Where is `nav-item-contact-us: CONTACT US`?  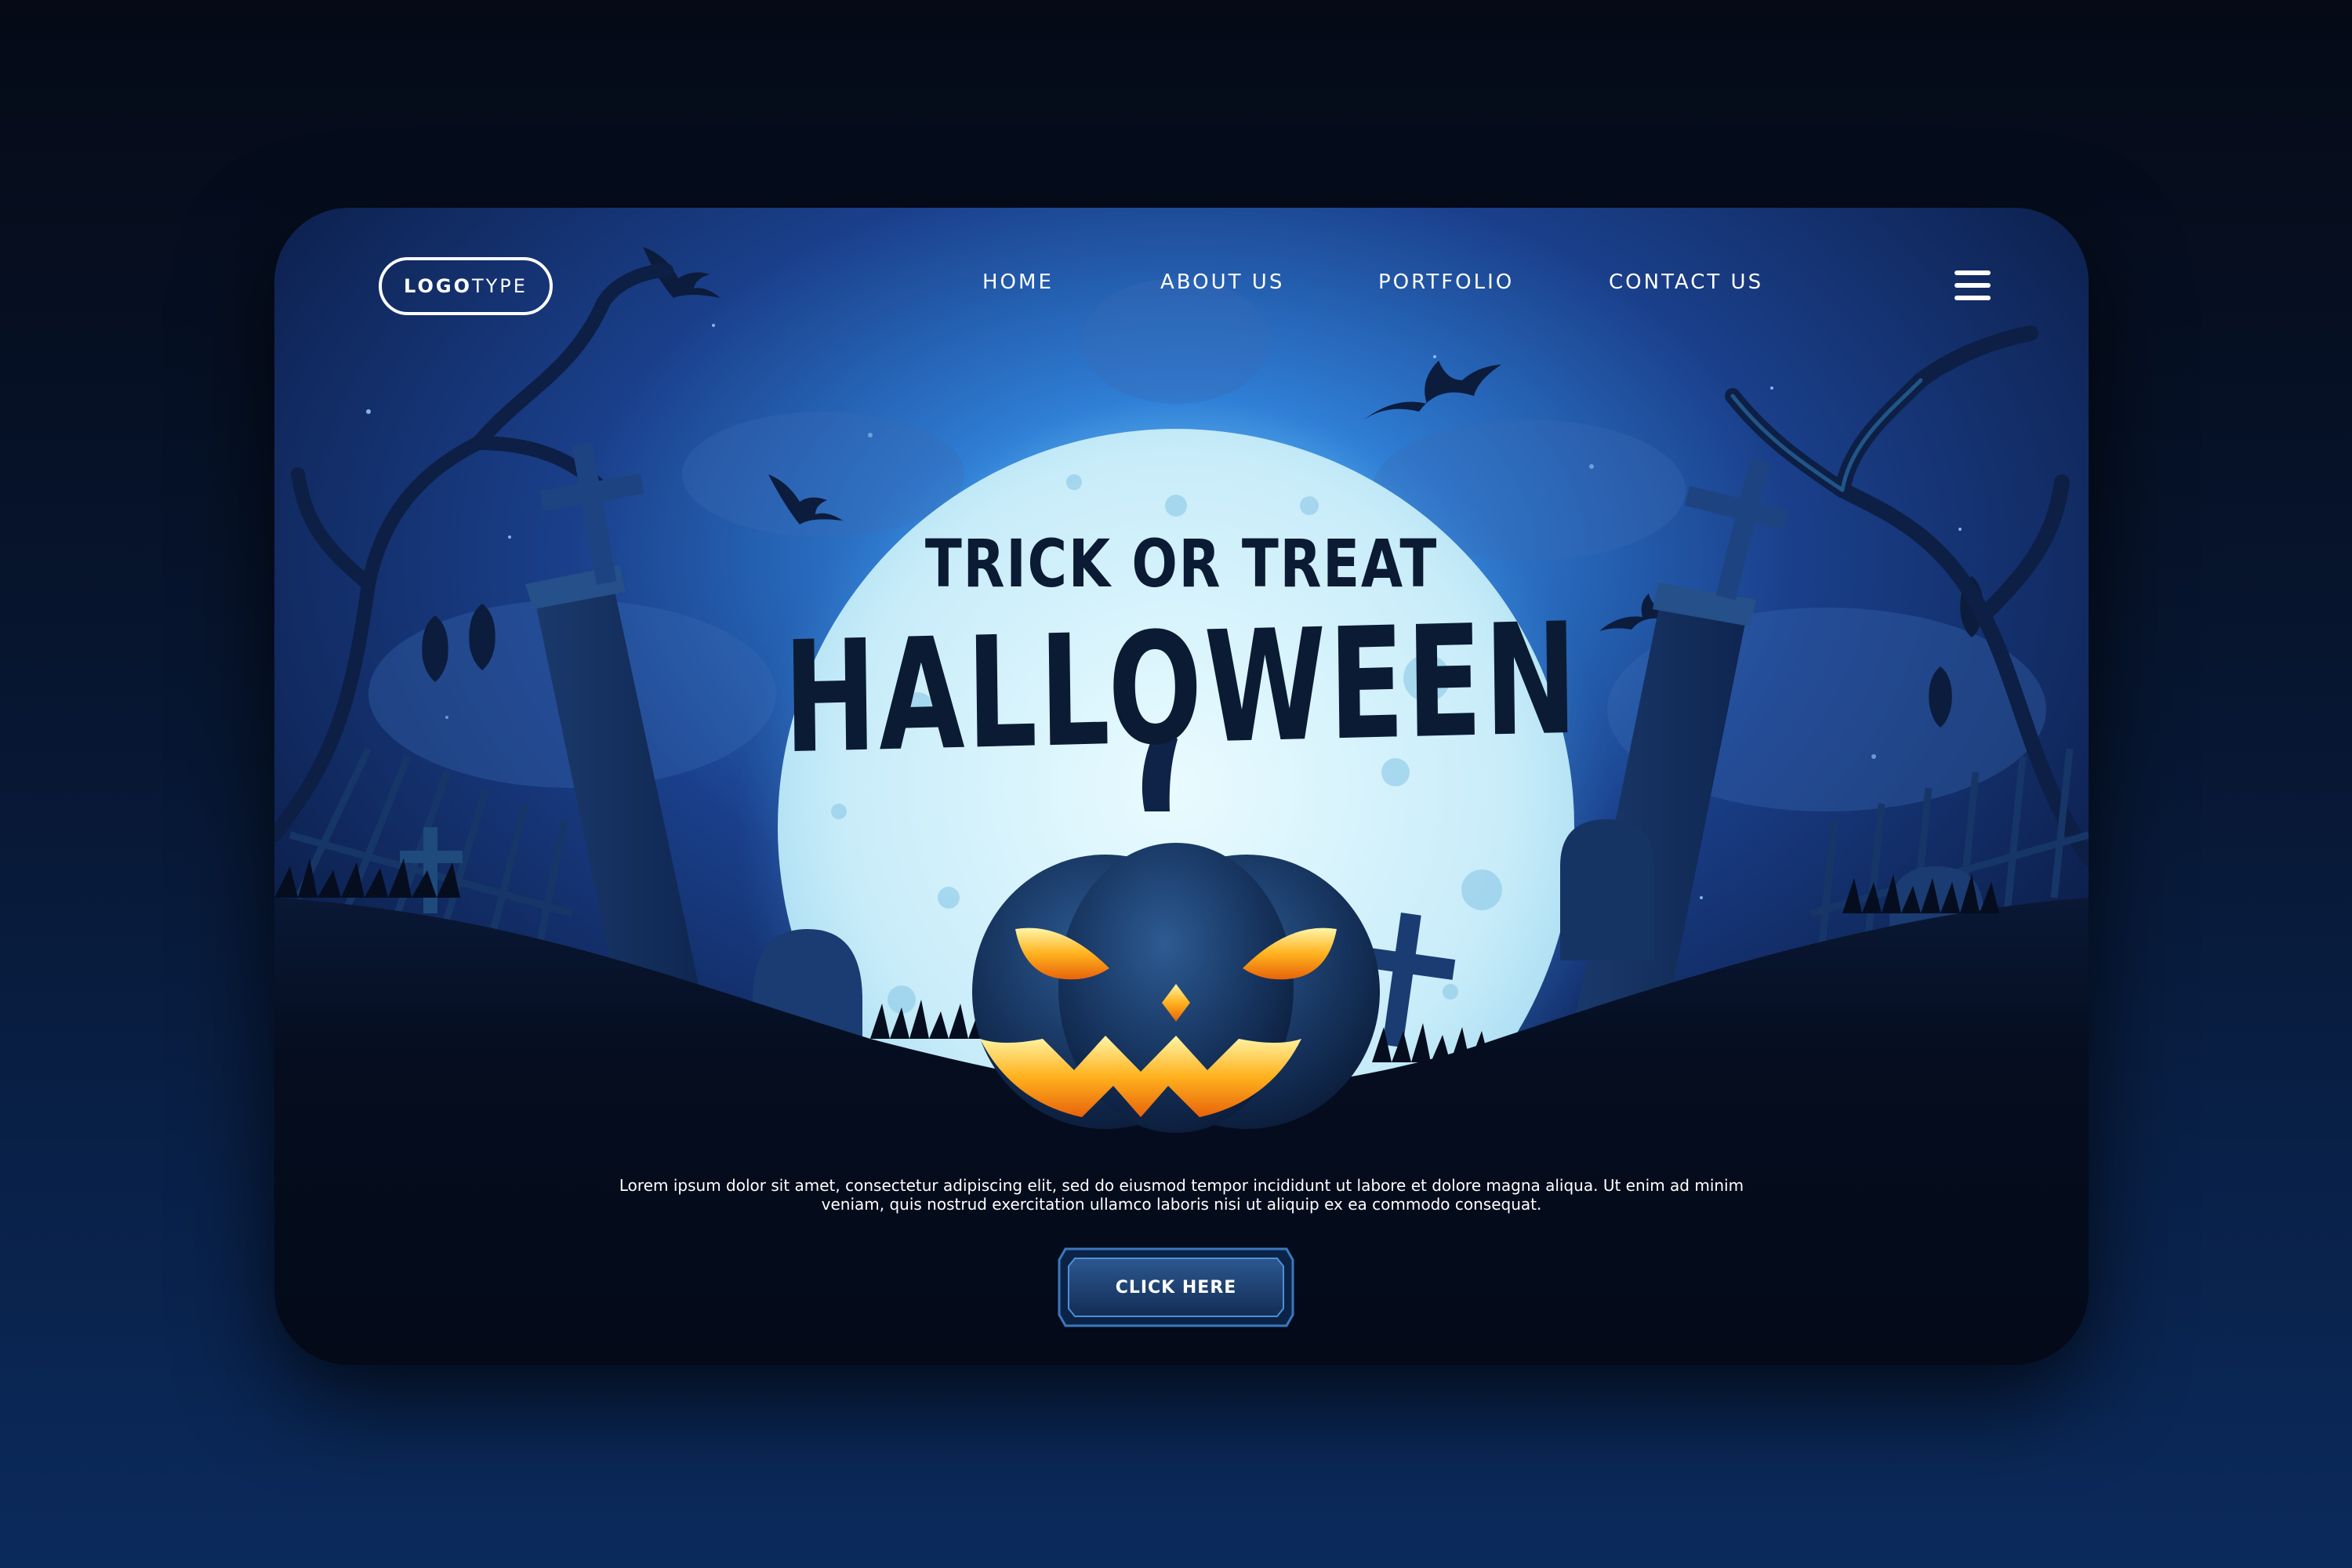 nav-item-contact-us: CONTACT US is located at coordinates (1686, 282).